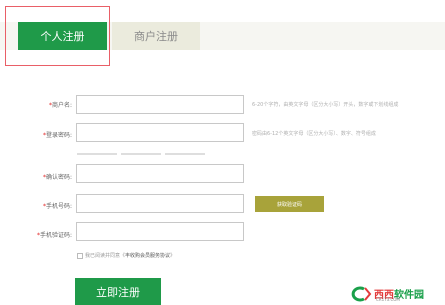  I want to click on get-code-button: 获取验证码, so click(289, 204).